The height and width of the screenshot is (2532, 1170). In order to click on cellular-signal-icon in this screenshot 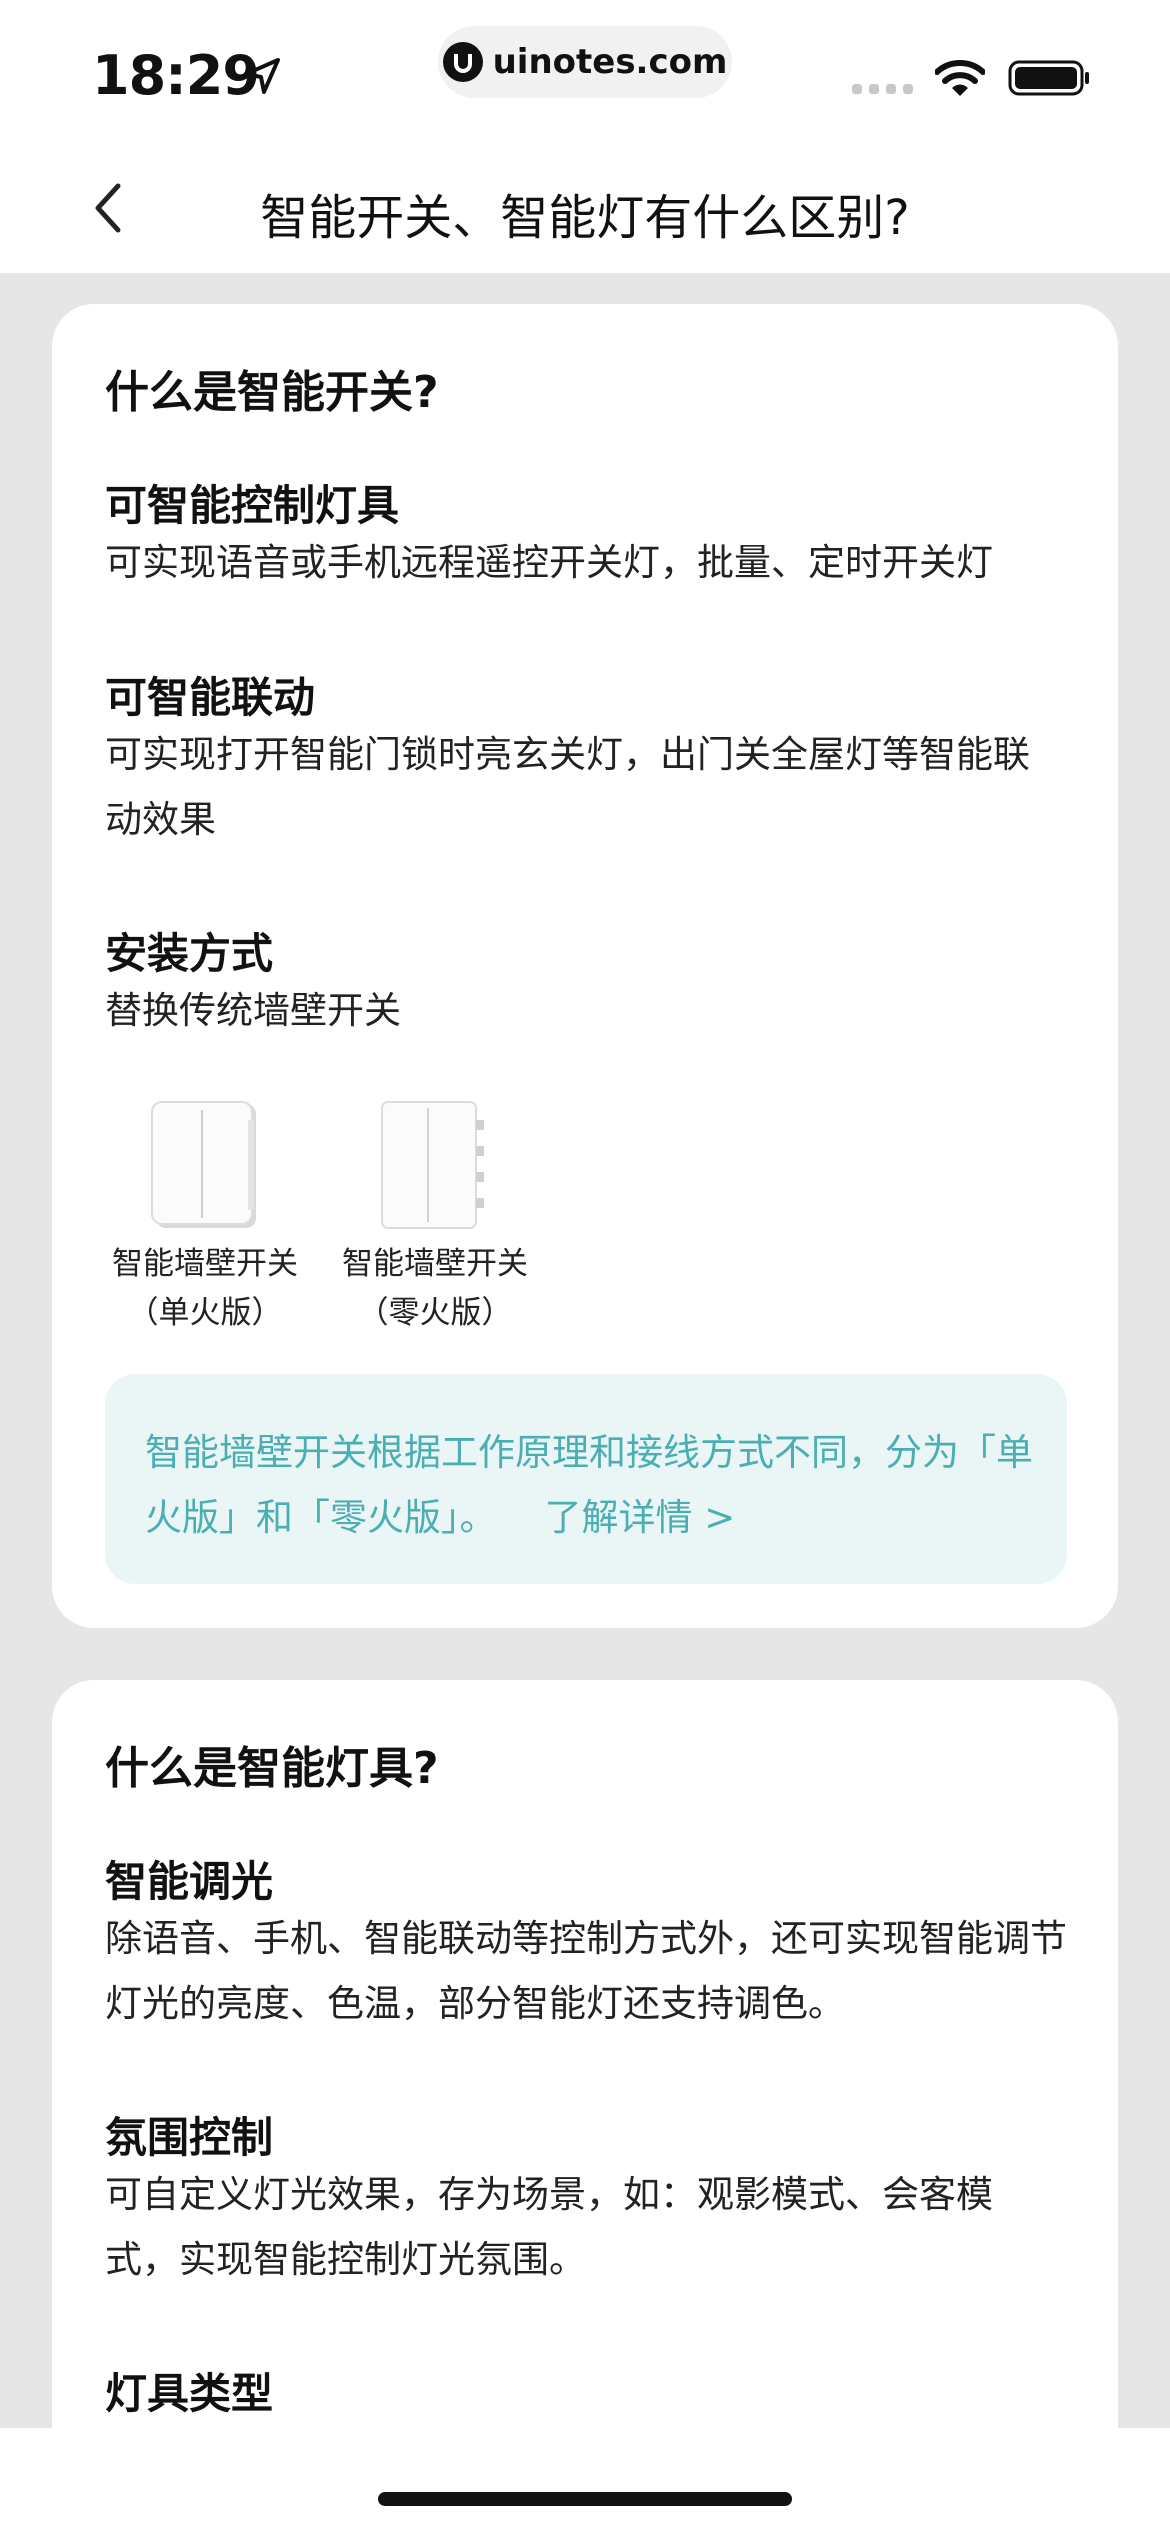, I will do `click(882, 89)`.